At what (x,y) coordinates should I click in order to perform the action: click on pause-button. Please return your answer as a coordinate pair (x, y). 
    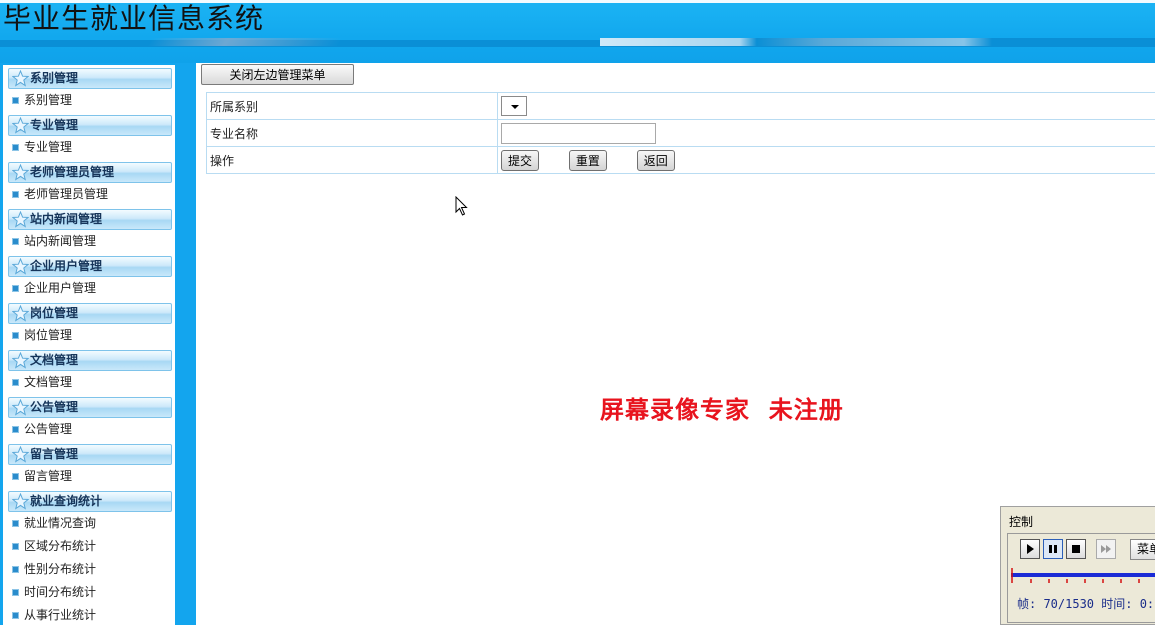
    Looking at the image, I should click on (1053, 549).